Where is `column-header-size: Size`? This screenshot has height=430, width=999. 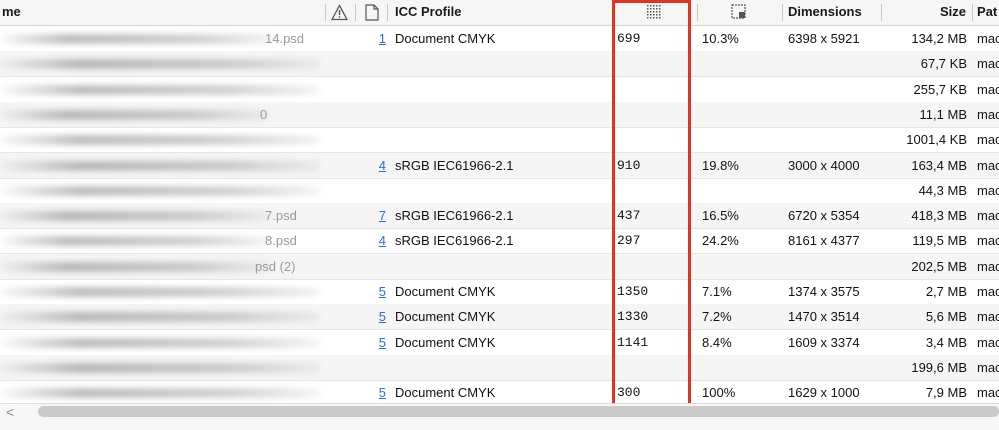 column-header-size: Size is located at coordinates (953, 12).